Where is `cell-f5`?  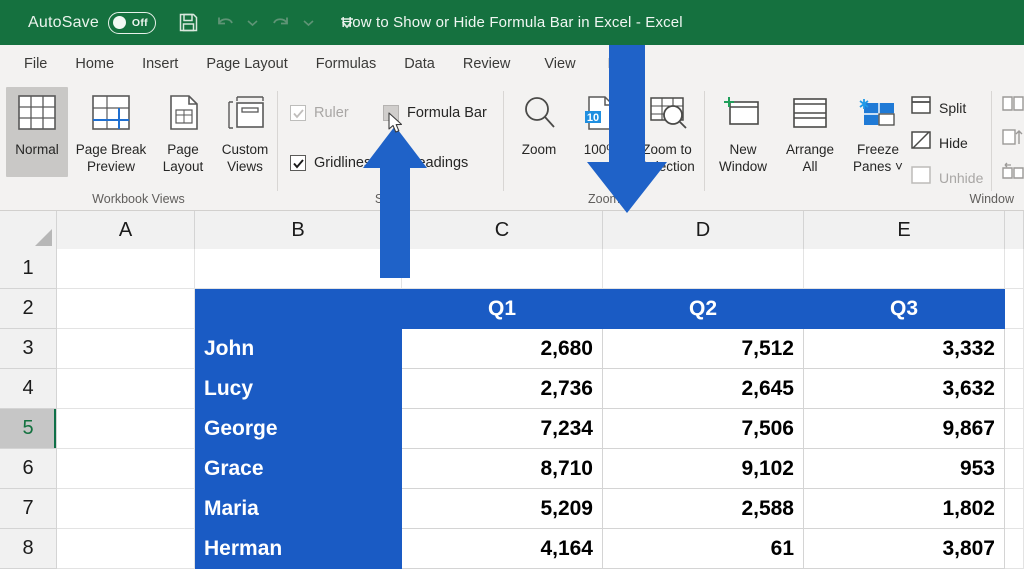 cell-f5 is located at coordinates (1014, 429).